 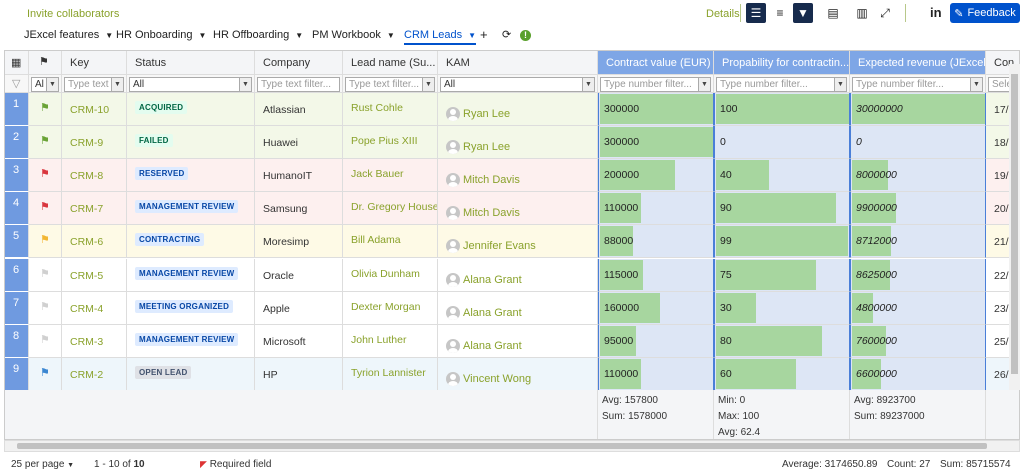 I want to click on filter-key-input: Type text f ▼, so click(x=94, y=84).